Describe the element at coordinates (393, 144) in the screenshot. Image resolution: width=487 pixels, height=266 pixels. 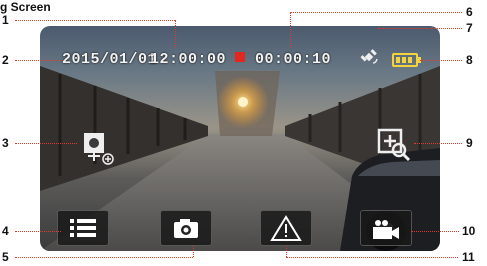
I see `zoom-icon` at that location.